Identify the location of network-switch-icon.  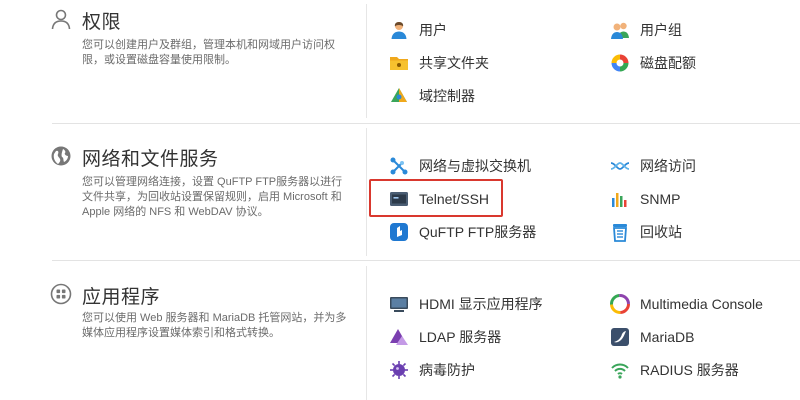
(399, 166).